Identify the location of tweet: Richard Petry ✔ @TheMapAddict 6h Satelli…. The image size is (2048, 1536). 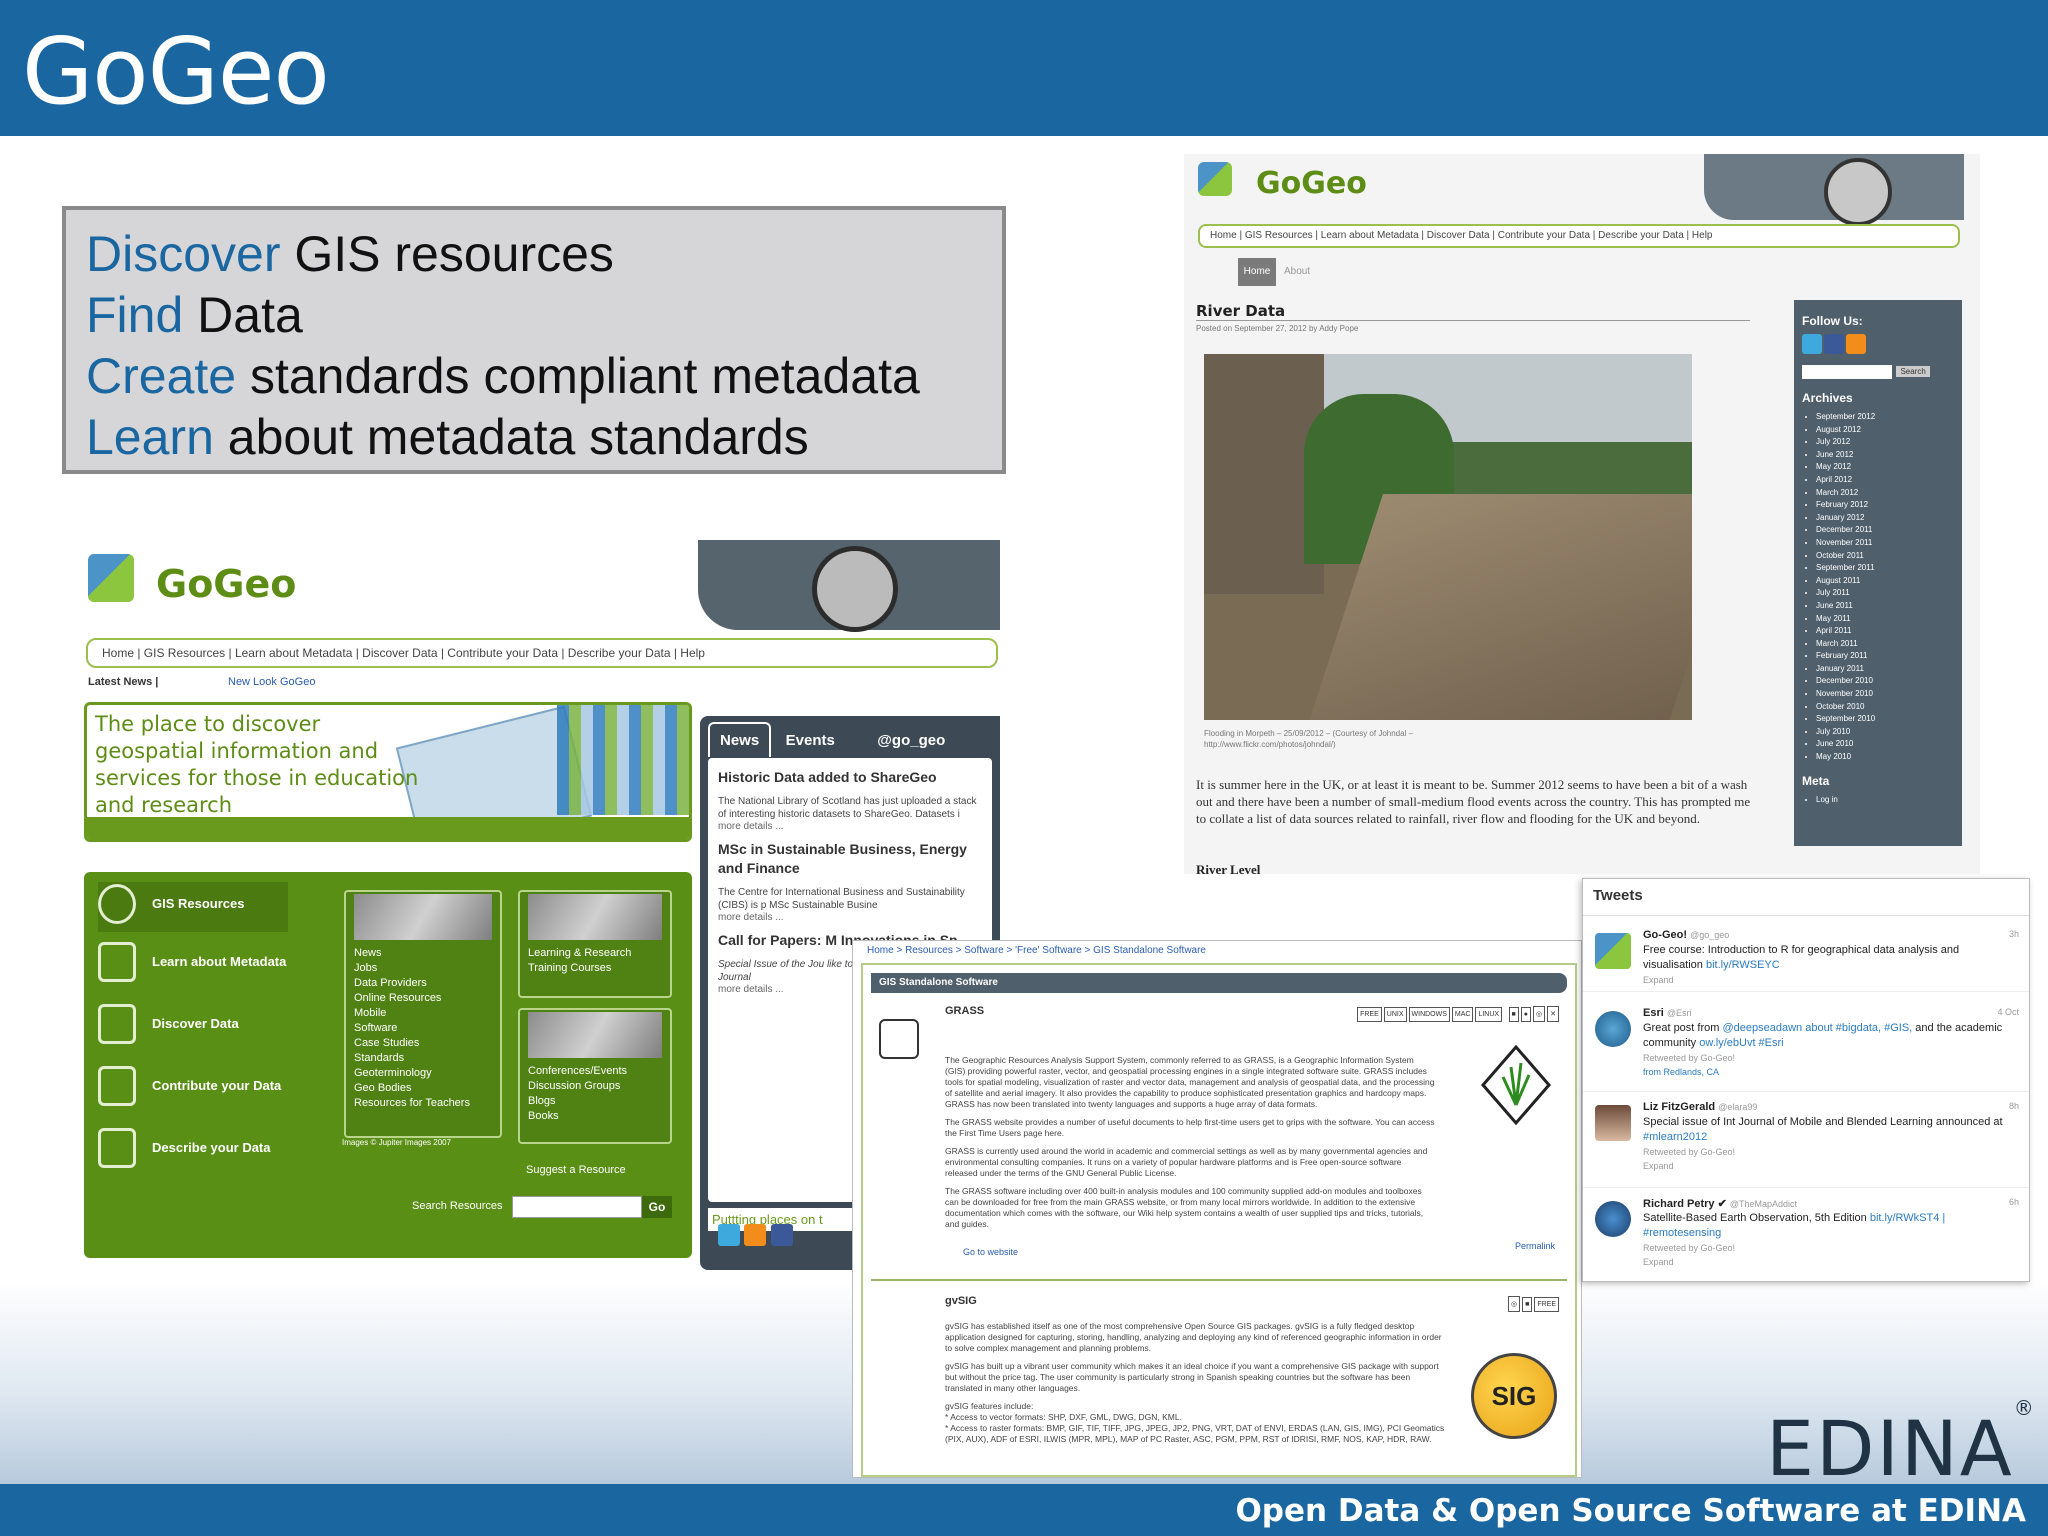
(1806, 1237).